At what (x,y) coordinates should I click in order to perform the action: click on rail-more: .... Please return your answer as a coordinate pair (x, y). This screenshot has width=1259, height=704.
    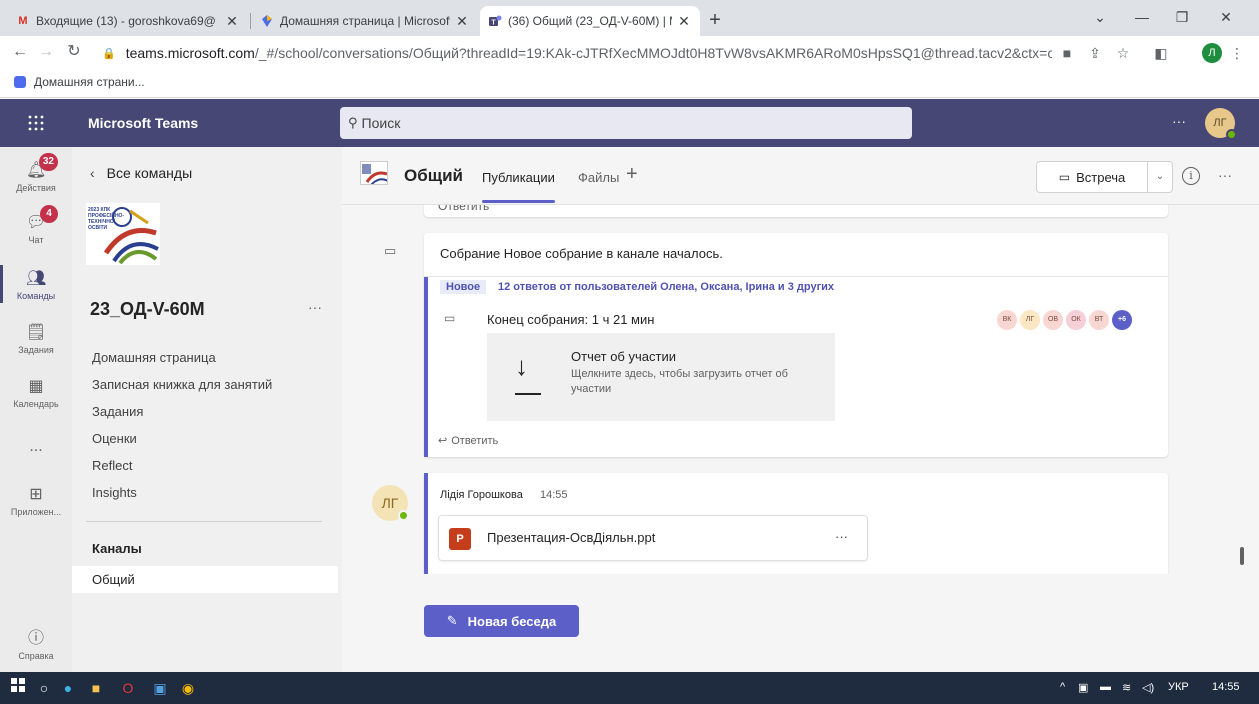
    Looking at the image, I should click on (36, 447).